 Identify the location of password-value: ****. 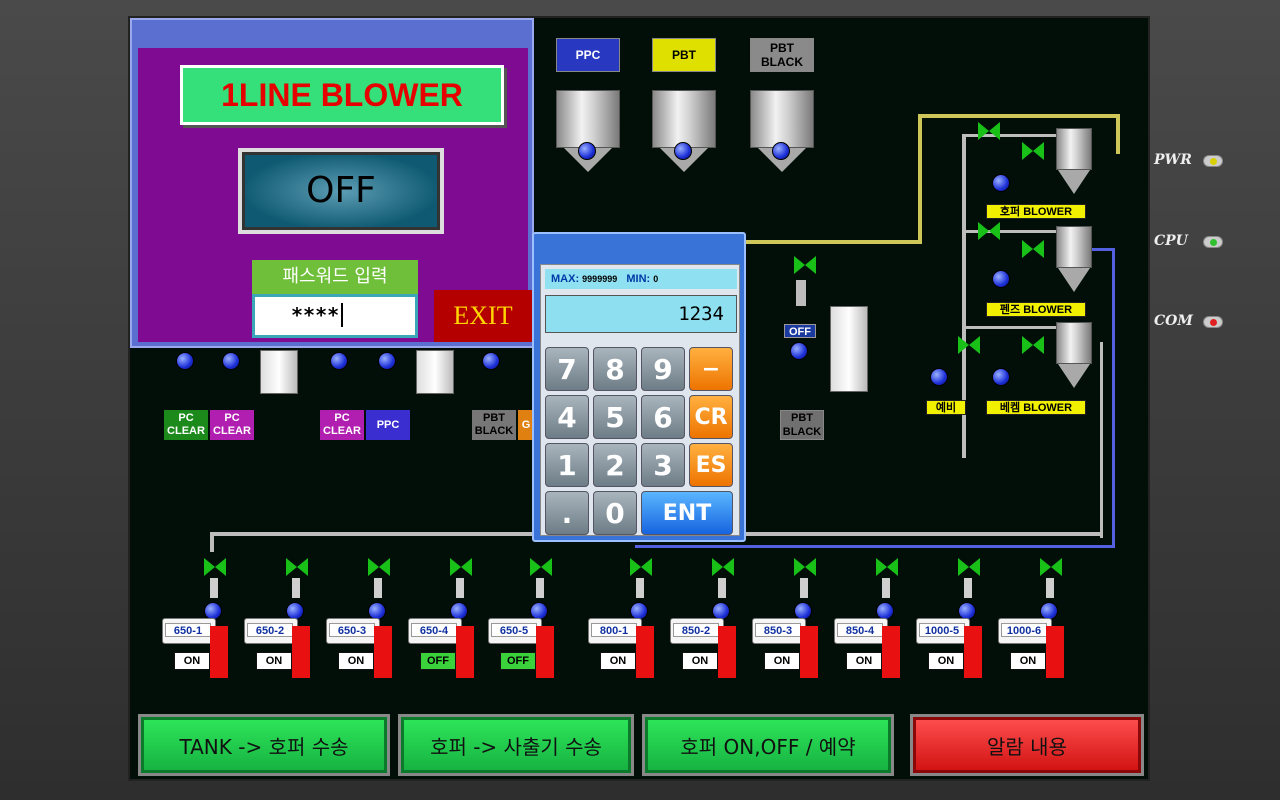
(315, 315).